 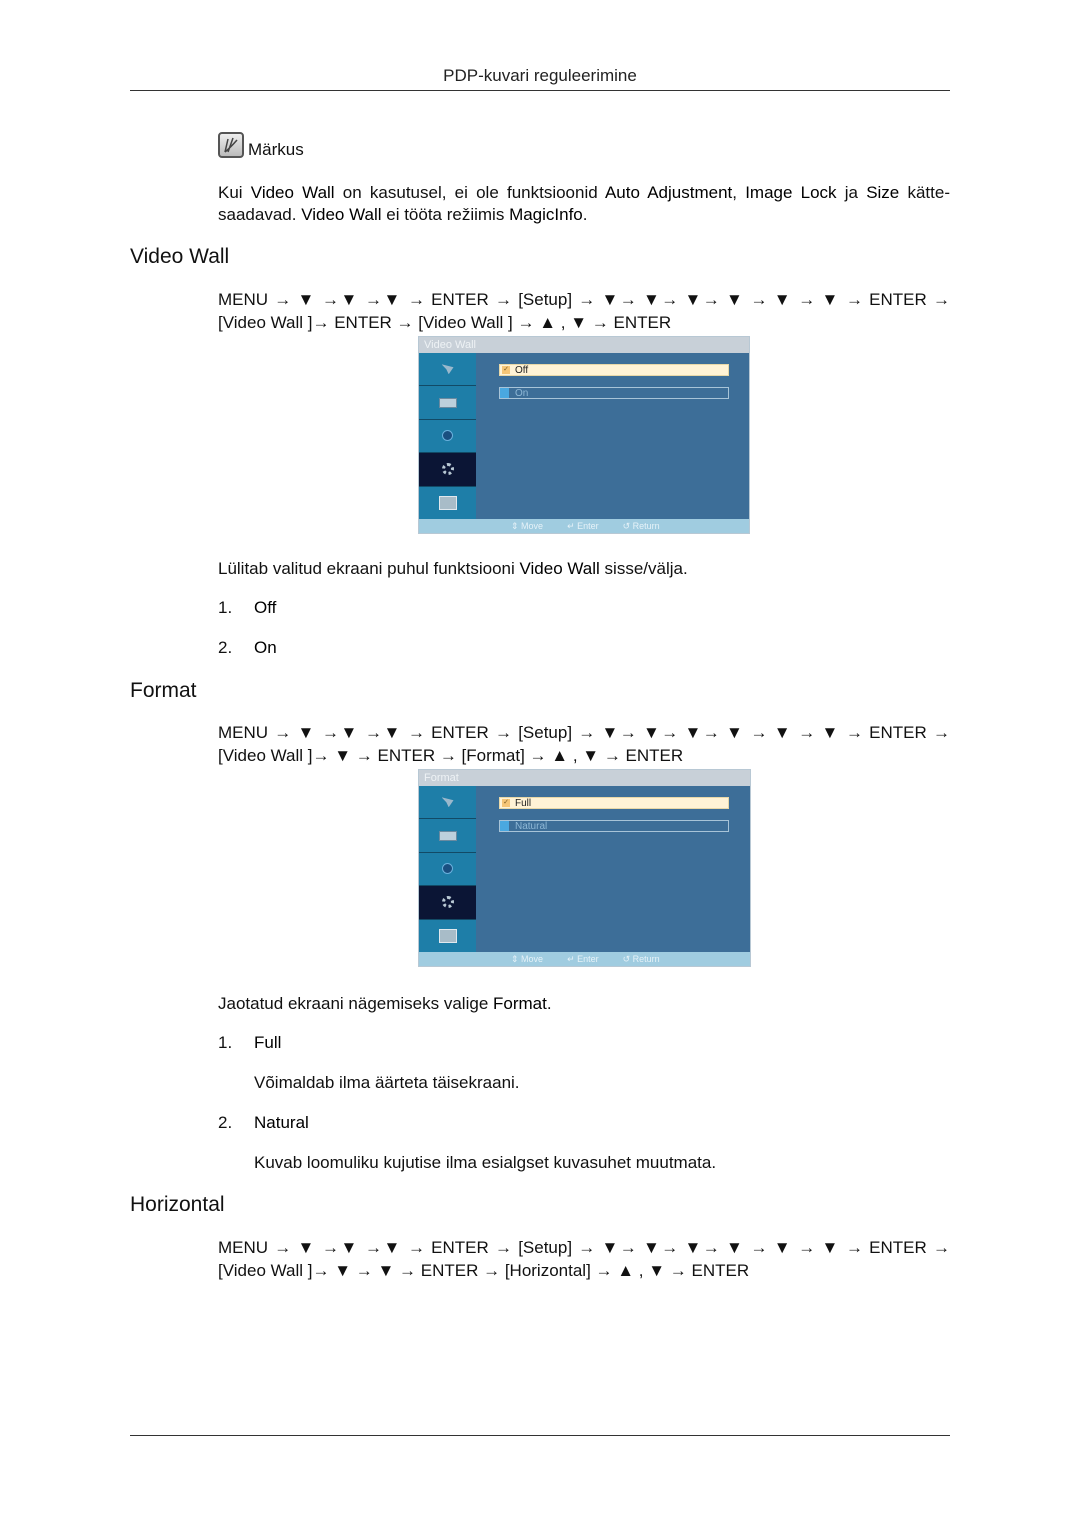 I want to click on list-label: On, so click(x=265, y=647).